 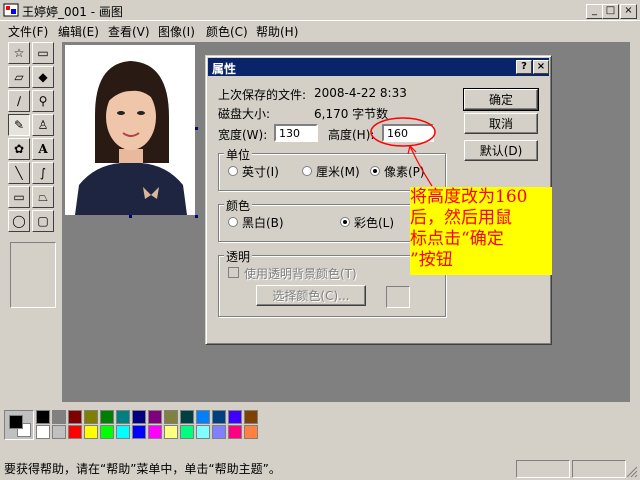 I want to click on minimize-button: _, so click(x=594, y=11).